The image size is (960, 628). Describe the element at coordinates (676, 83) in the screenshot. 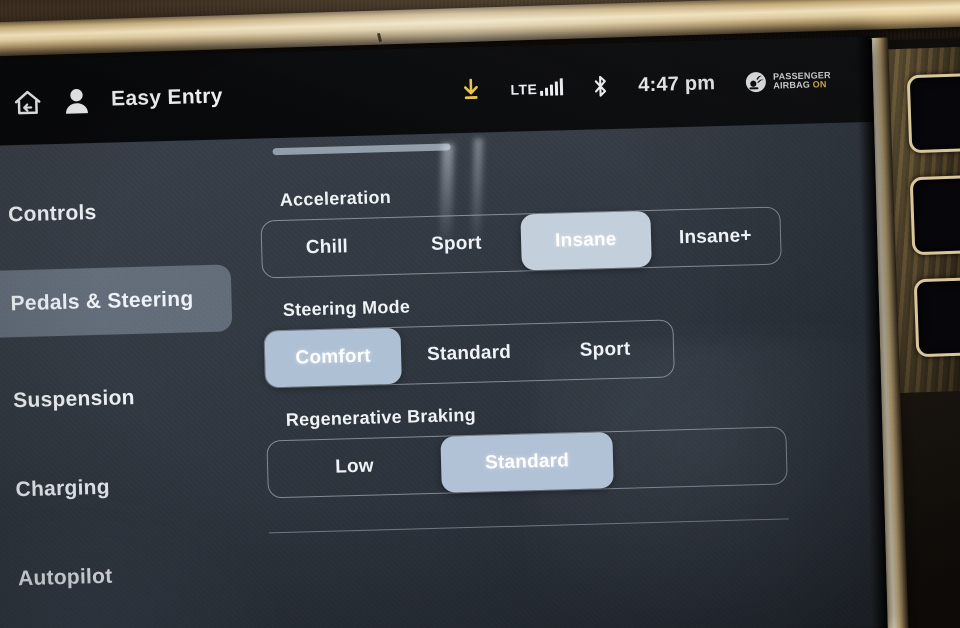

I see `clock: 4:47 pm` at that location.